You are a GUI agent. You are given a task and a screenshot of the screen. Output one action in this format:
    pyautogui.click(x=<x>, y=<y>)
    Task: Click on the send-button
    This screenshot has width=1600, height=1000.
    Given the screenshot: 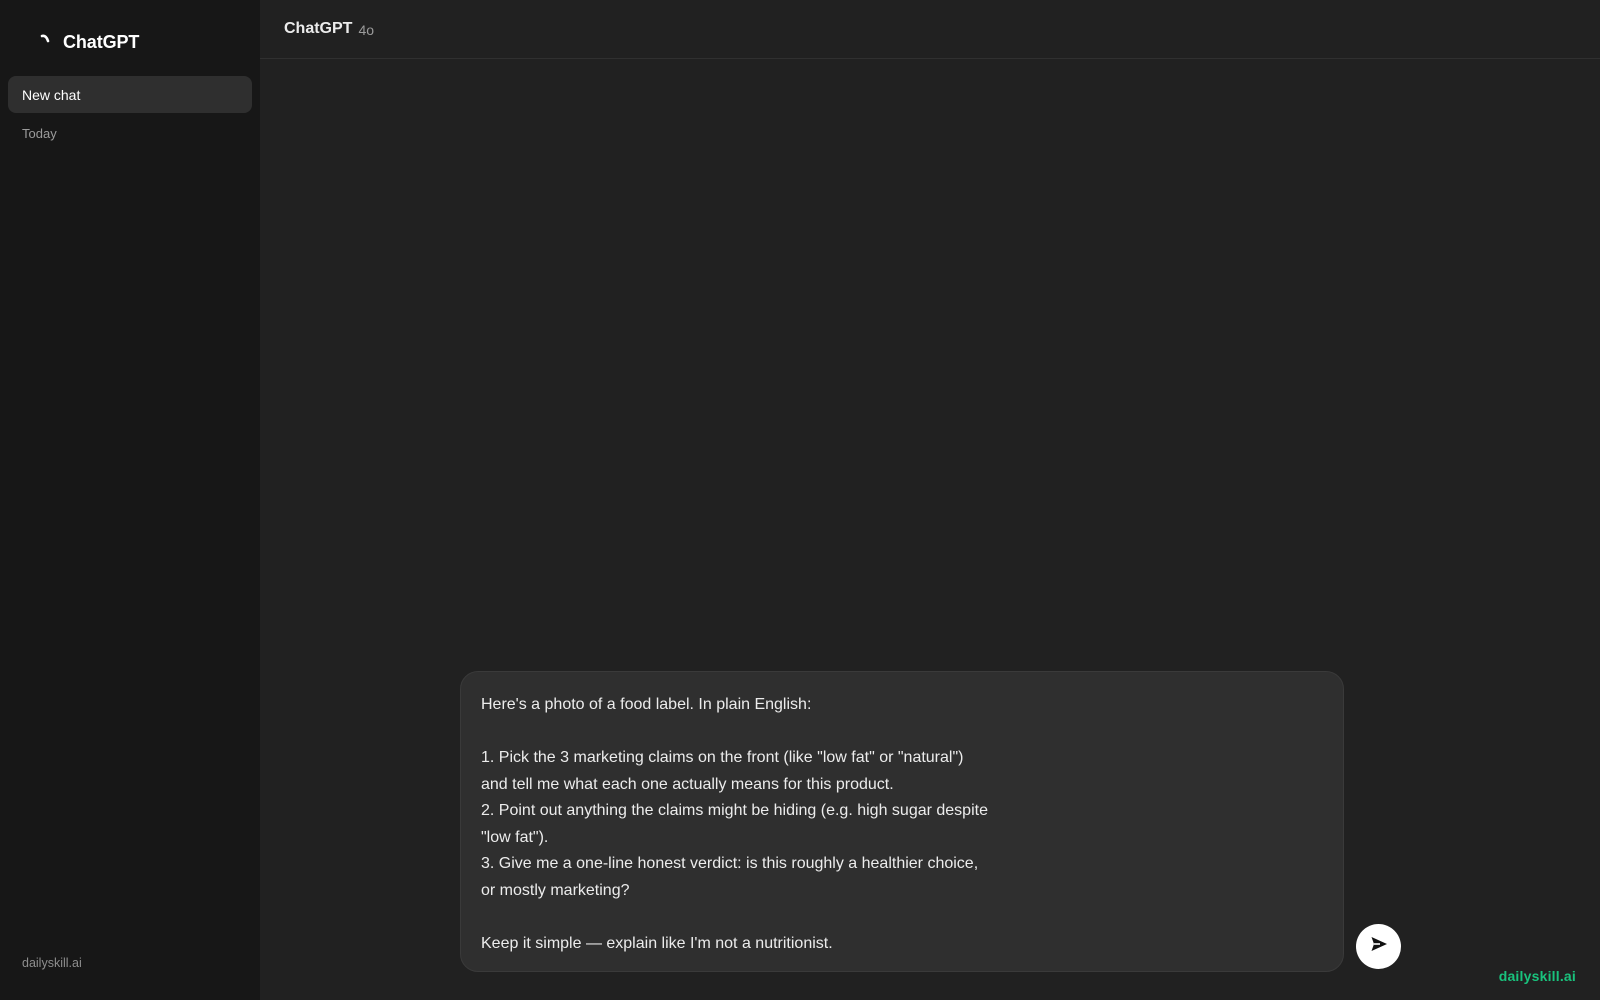 What is the action you would take?
    pyautogui.click(x=1378, y=946)
    